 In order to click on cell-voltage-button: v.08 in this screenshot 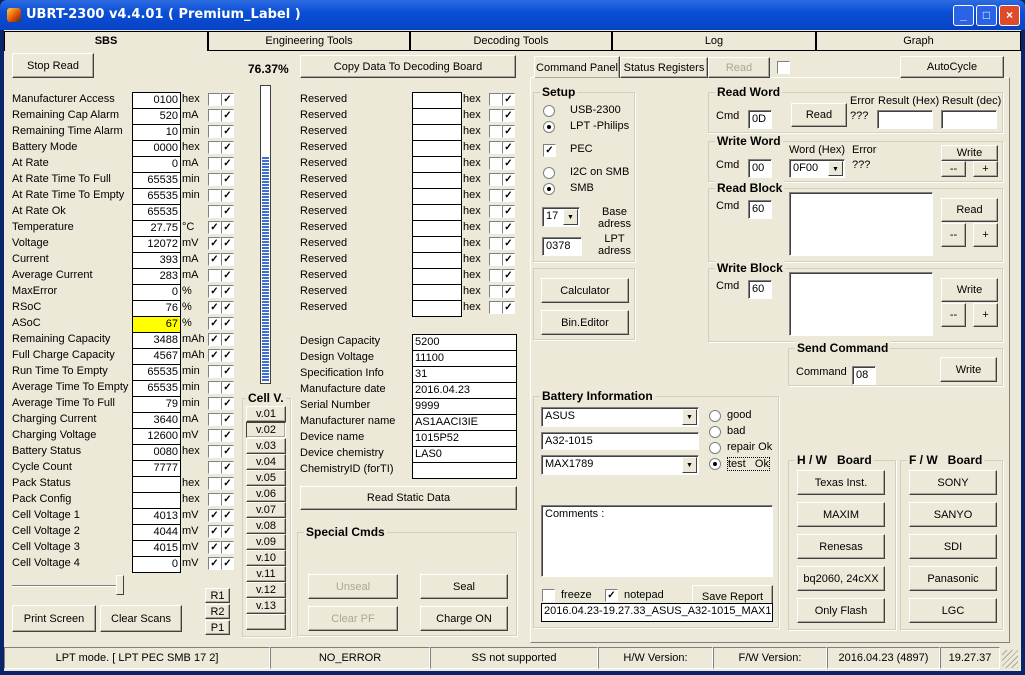, I will do `click(266, 526)`.